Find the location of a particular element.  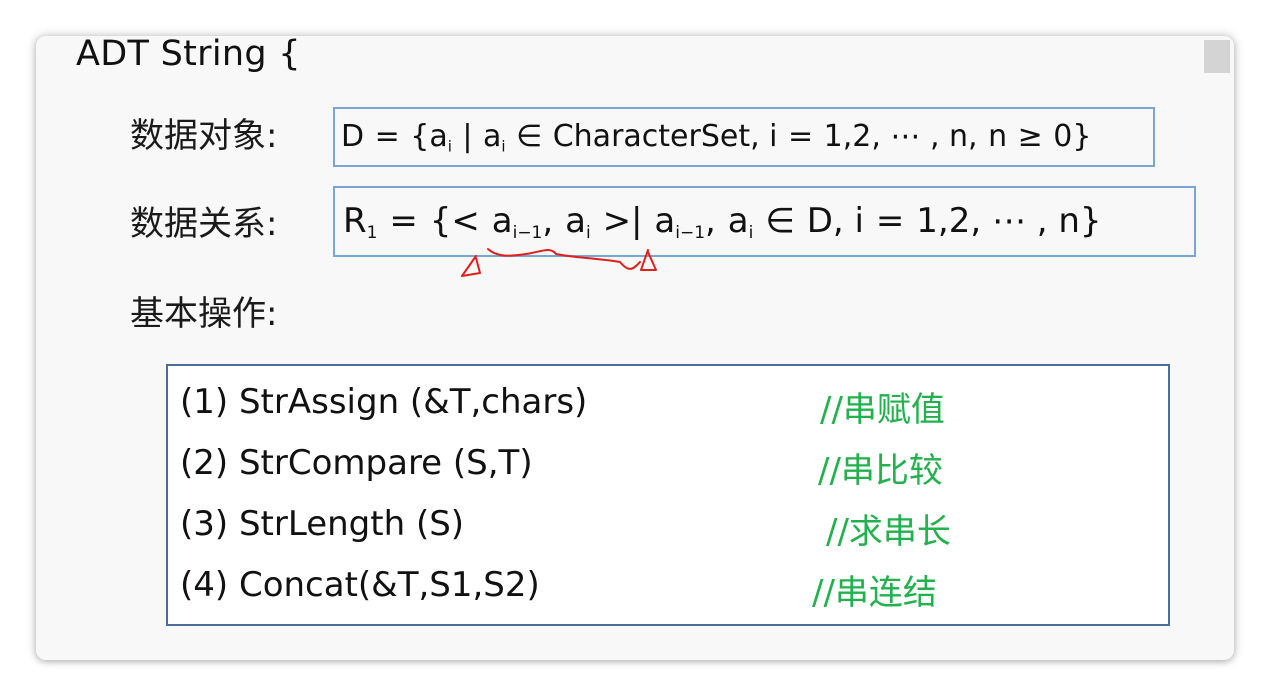

formula-symbol: {a is located at coordinates (429, 136).